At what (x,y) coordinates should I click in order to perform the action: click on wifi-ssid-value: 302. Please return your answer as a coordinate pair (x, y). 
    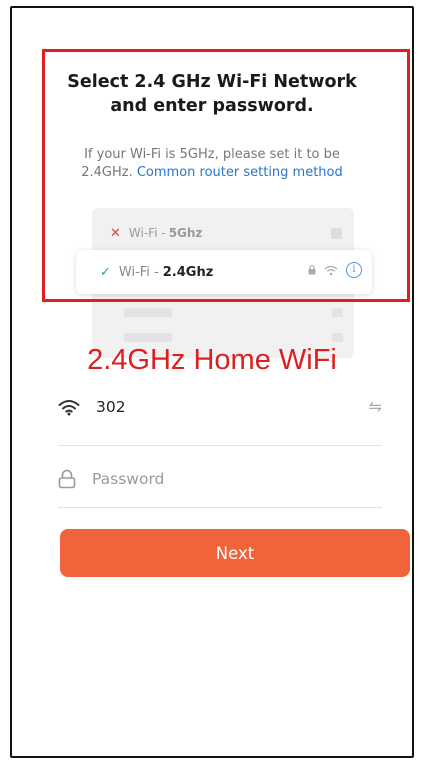
    Looking at the image, I should click on (111, 407).